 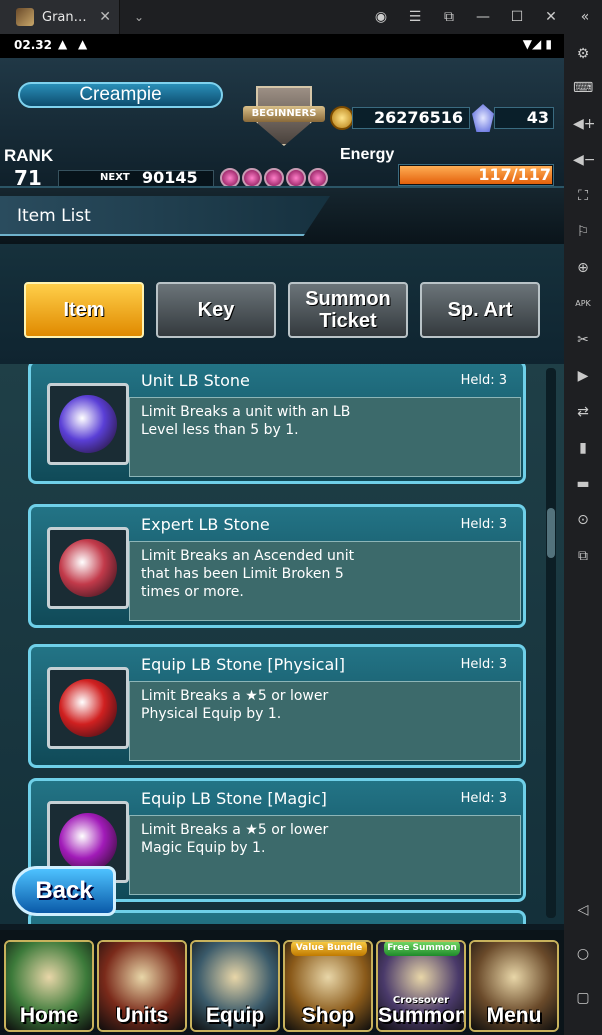 I want to click on multi-instance-icon: ⧉, so click(x=583, y=556).